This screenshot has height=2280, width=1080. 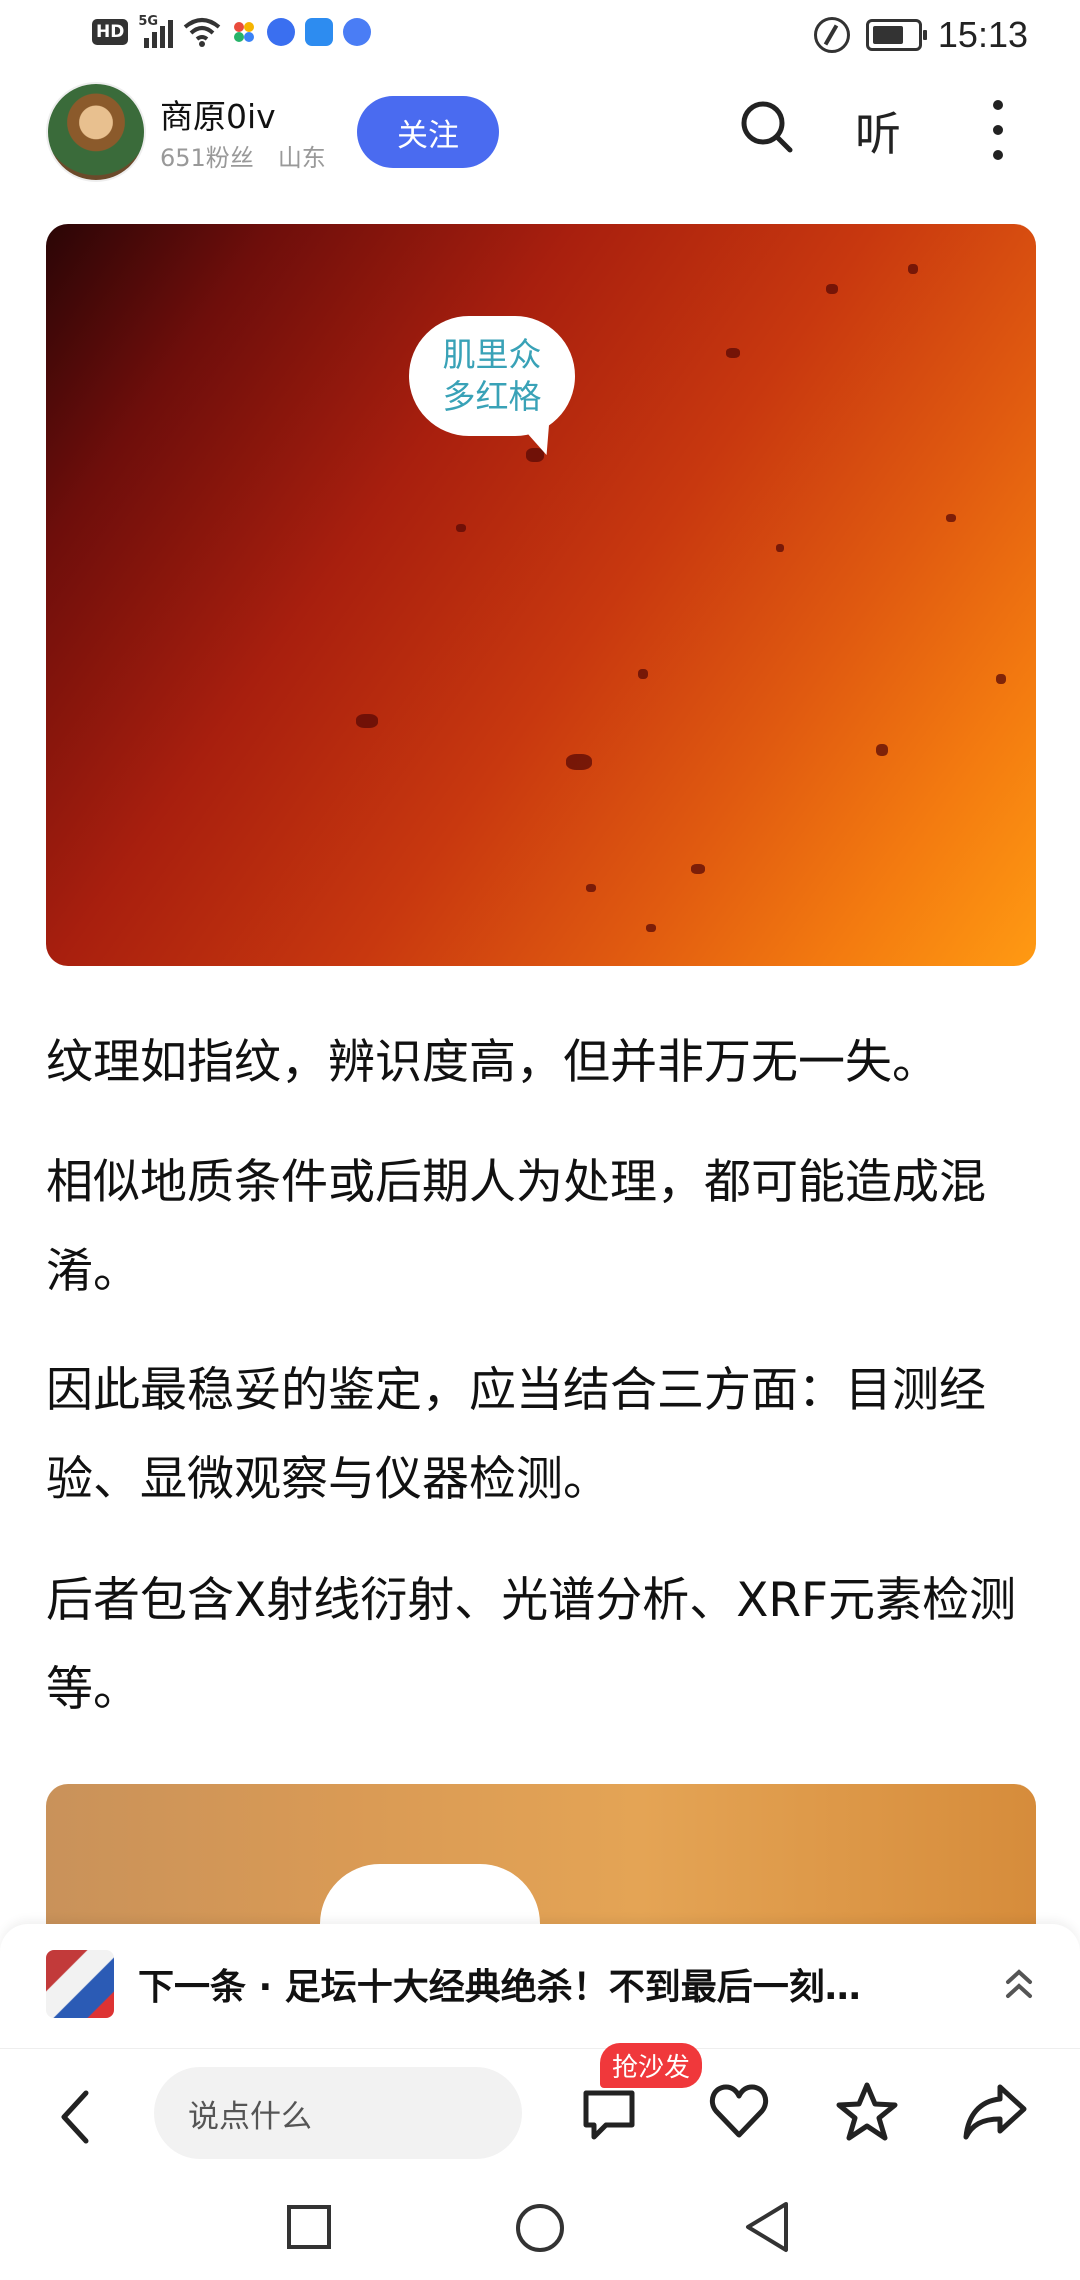 I want to click on author-name: 商原0iv, so click(x=218, y=114).